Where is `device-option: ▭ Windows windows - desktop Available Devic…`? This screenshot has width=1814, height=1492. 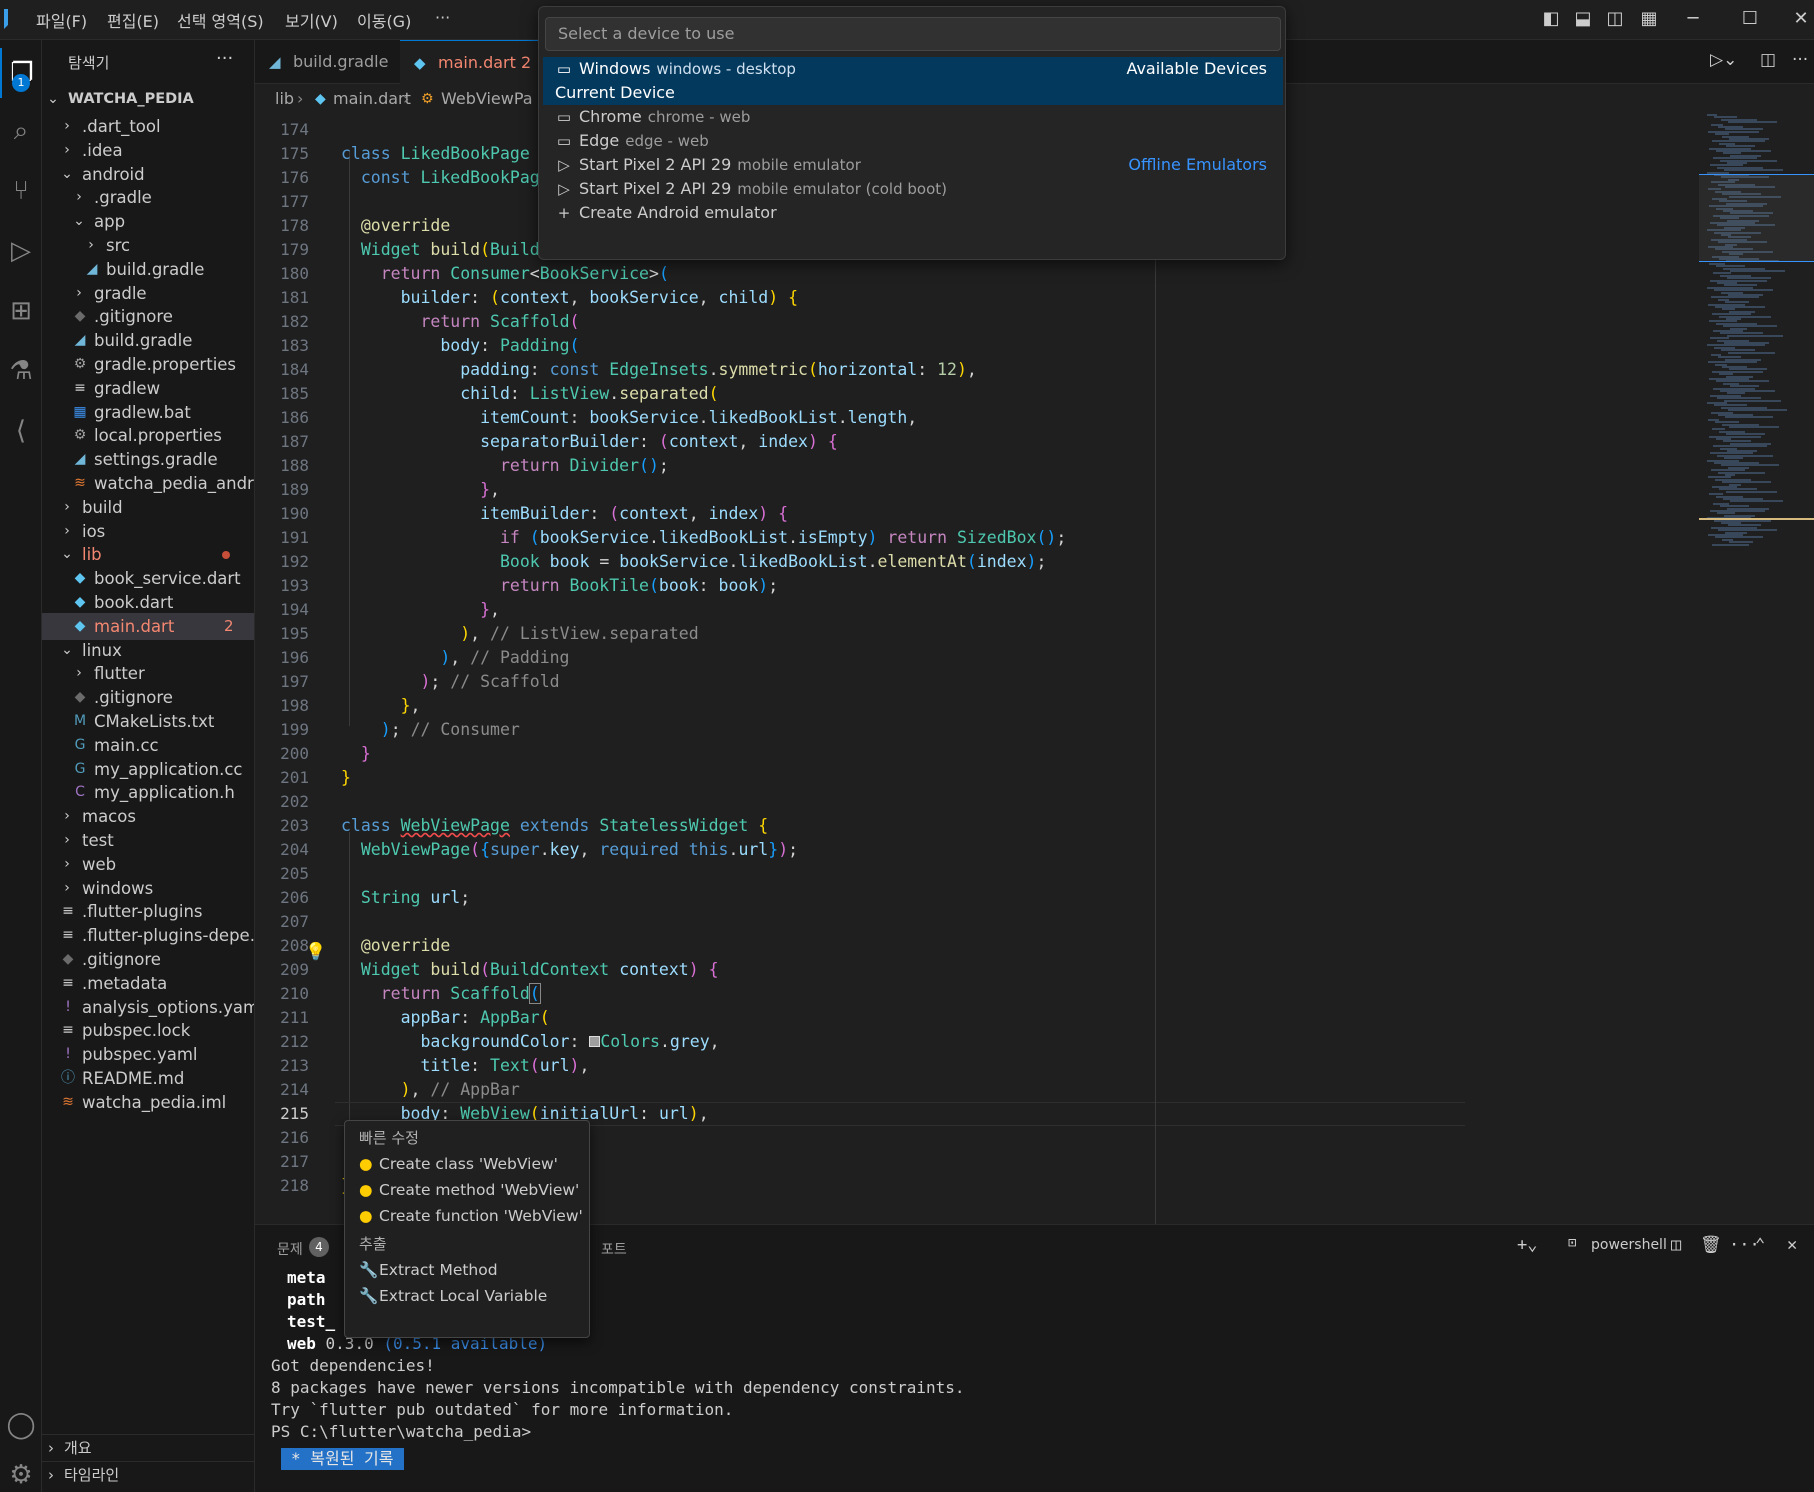
device-option: ▭ Windows windows - desktop Available Devic… is located at coordinates (913, 69).